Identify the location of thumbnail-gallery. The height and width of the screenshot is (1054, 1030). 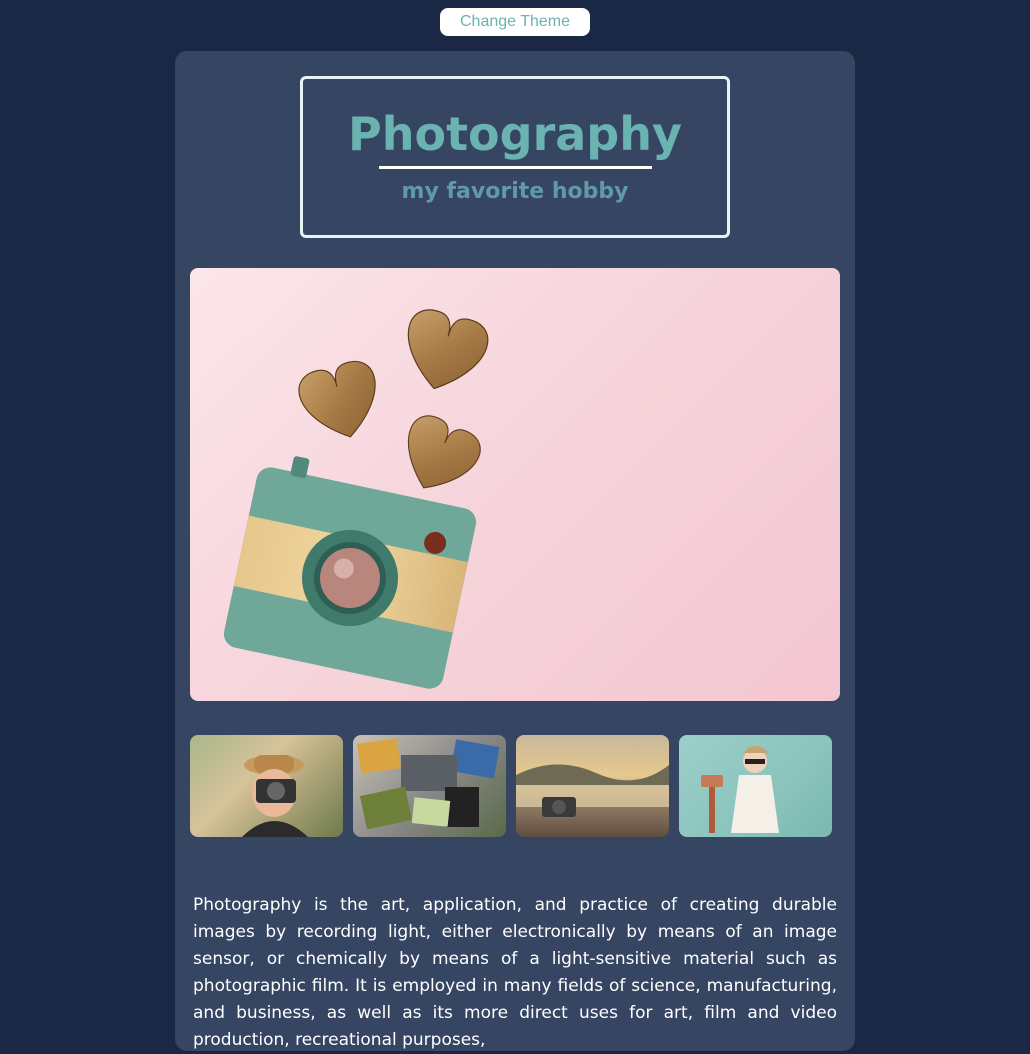
(515, 786).